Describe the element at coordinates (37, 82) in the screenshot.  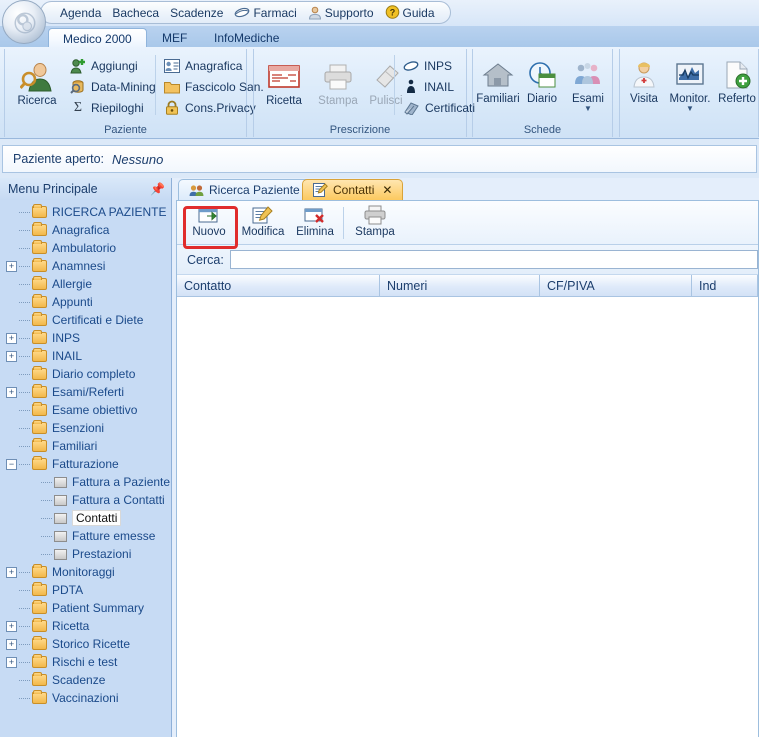
I see `ribbon-button-ricerca: Ricerca` at that location.